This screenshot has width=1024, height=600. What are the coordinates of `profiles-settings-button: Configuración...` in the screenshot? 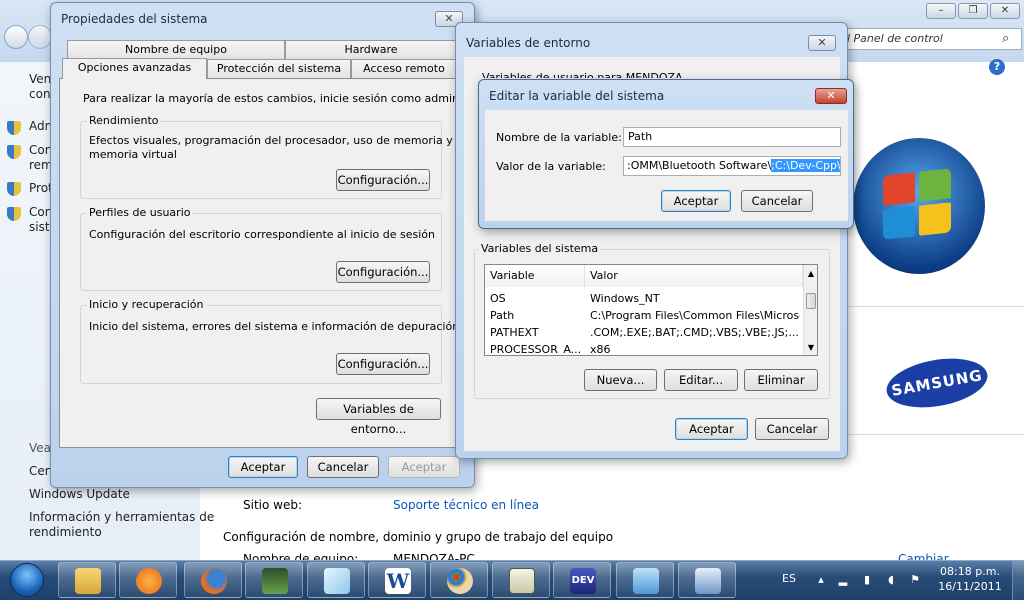 It's located at (383, 272).